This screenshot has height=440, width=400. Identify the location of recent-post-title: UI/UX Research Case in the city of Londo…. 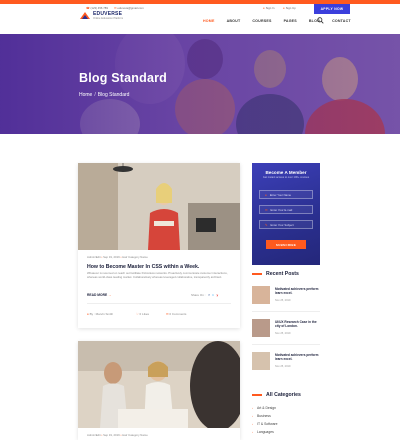
(298, 324).